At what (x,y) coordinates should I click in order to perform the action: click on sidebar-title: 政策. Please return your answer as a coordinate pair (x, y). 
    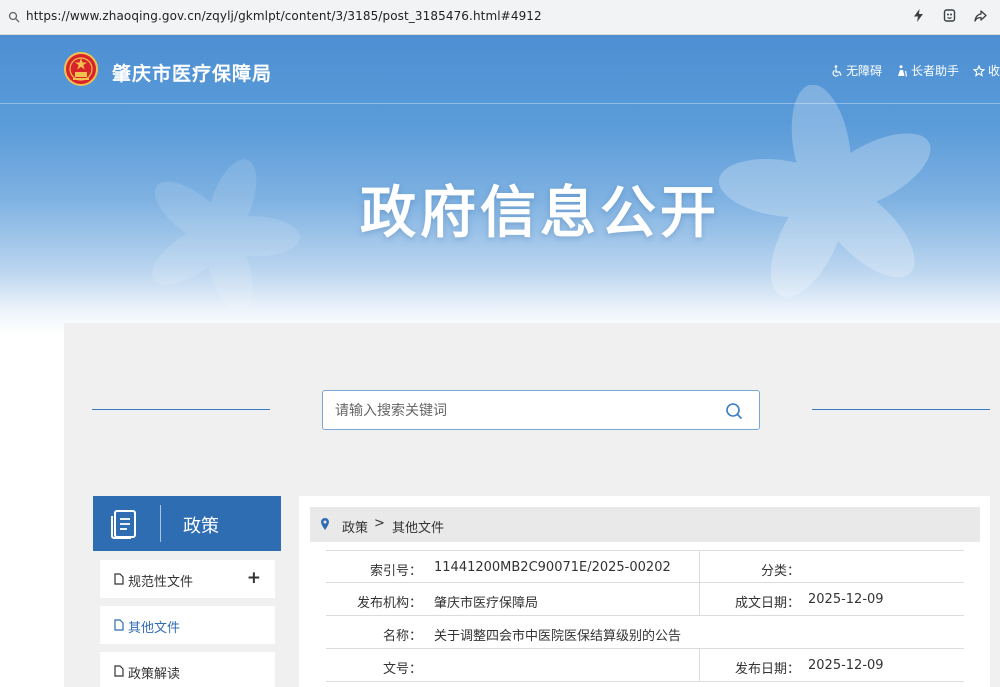
    Looking at the image, I should click on (201, 526).